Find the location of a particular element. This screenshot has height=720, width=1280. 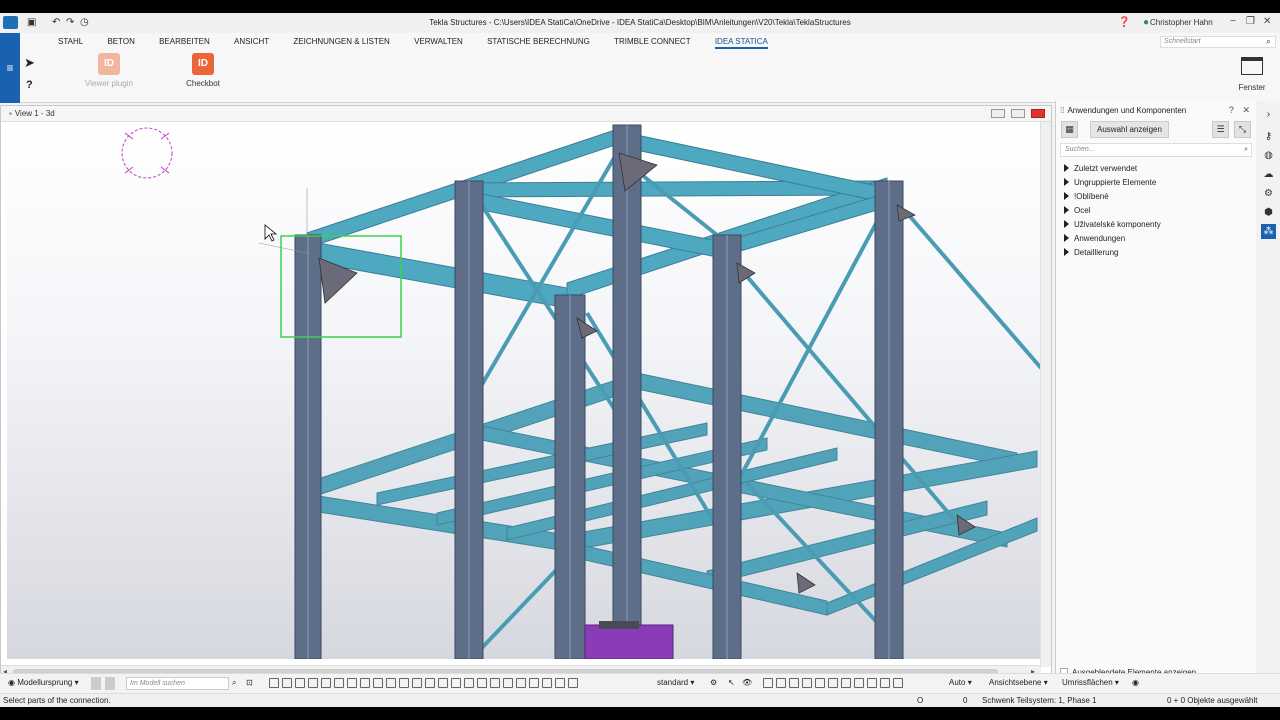

panel-close-icon: ✕ is located at coordinates (1246, 110).